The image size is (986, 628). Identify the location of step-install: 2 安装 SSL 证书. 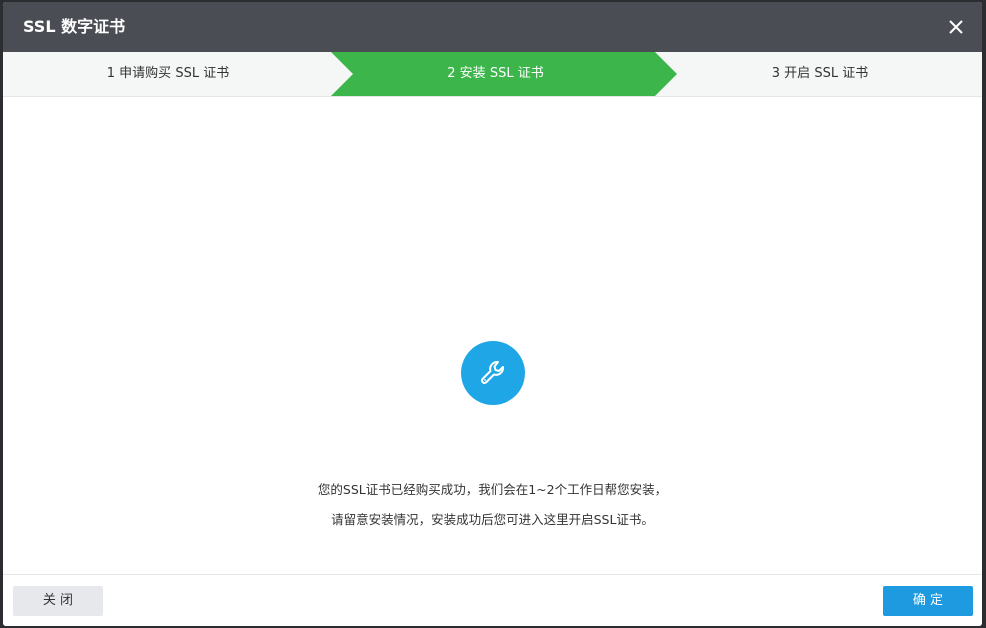
(495, 74).